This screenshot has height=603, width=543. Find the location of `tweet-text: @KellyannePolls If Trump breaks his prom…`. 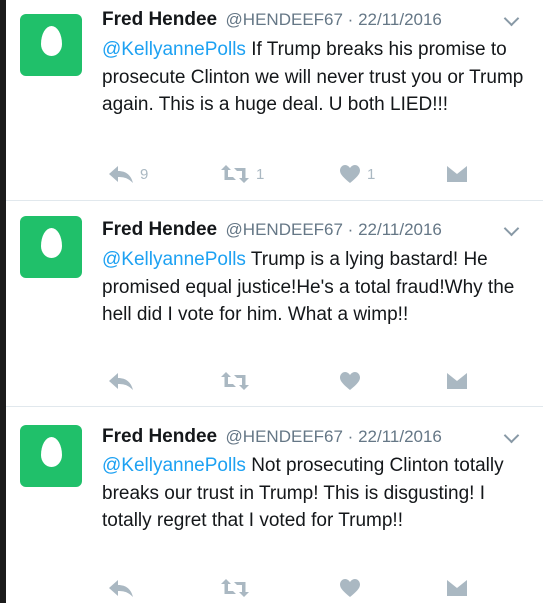

tweet-text: @KellyannePolls If Trump breaks his prom… is located at coordinates (313, 77).